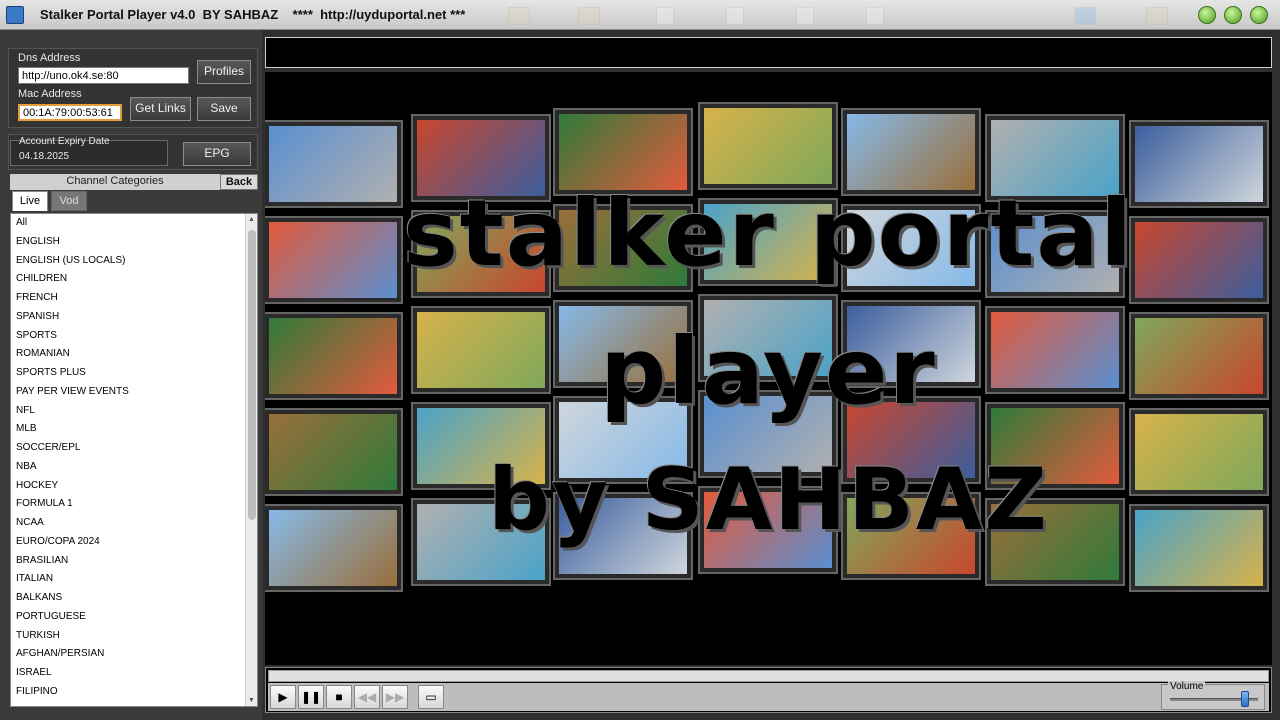  I want to click on volume-slider-thumb, so click(1244, 699).